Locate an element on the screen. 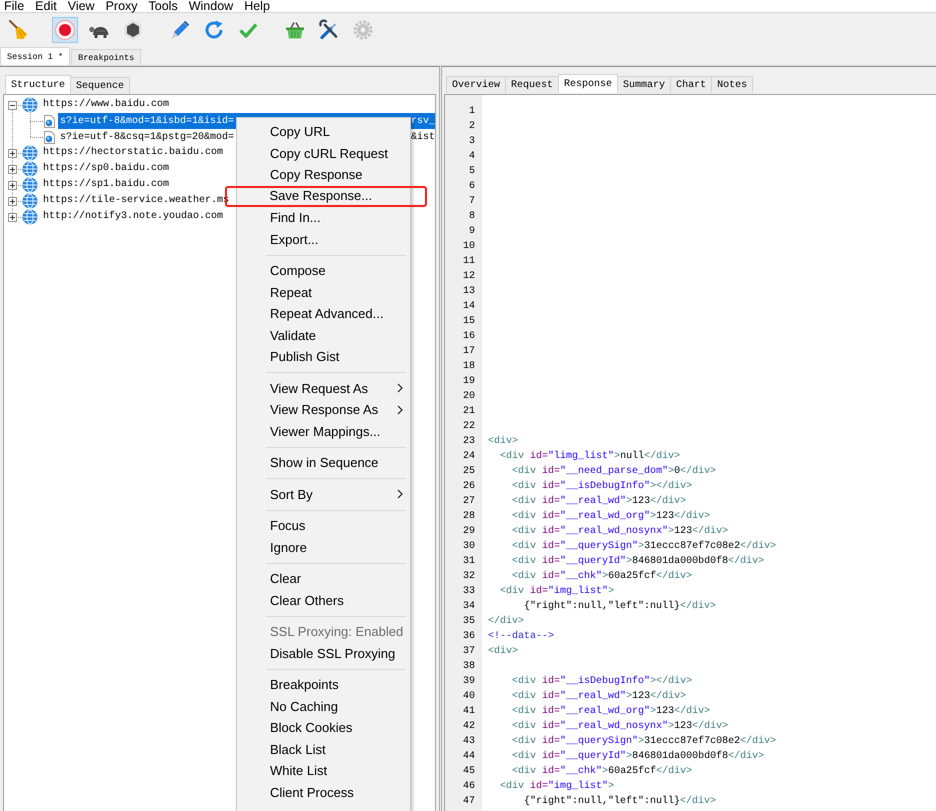 Image resolution: width=936 pixels, height=811 pixels. line-number: 15 is located at coordinates (468, 321).